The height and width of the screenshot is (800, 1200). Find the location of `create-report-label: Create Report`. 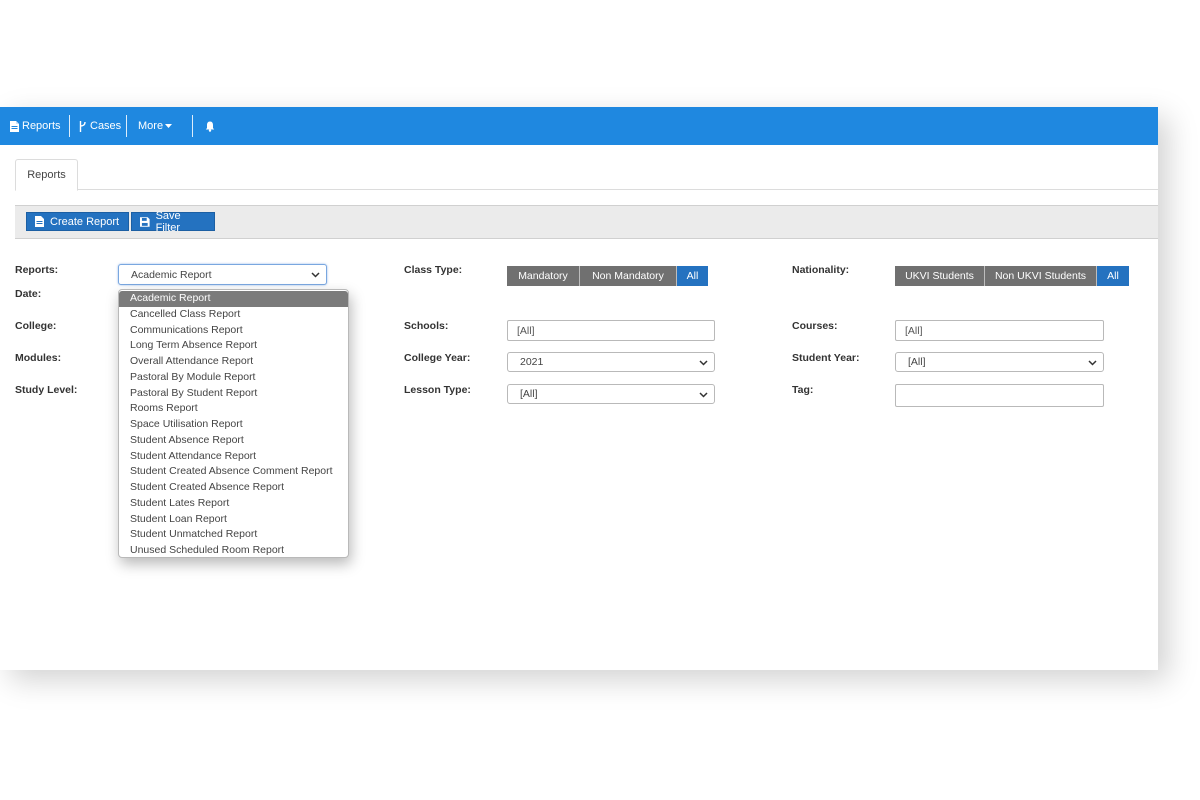

create-report-label: Create Report is located at coordinates (85, 221).